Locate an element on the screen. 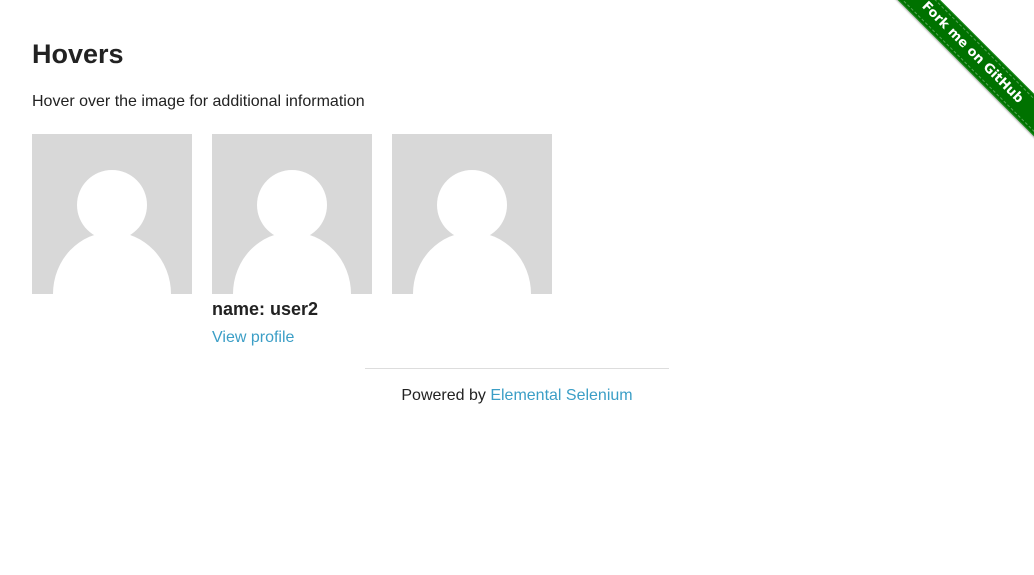 This screenshot has width=1034, height=575. elemental-selenium-link: Elemental Selenium is located at coordinates (561, 395).